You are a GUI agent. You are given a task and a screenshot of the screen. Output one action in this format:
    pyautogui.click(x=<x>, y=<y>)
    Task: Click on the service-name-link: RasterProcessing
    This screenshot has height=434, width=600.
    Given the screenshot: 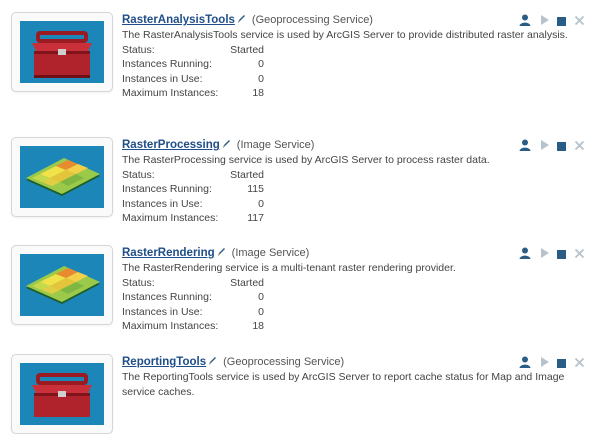 What is the action you would take?
    pyautogui.click(x=171, y=145)
    